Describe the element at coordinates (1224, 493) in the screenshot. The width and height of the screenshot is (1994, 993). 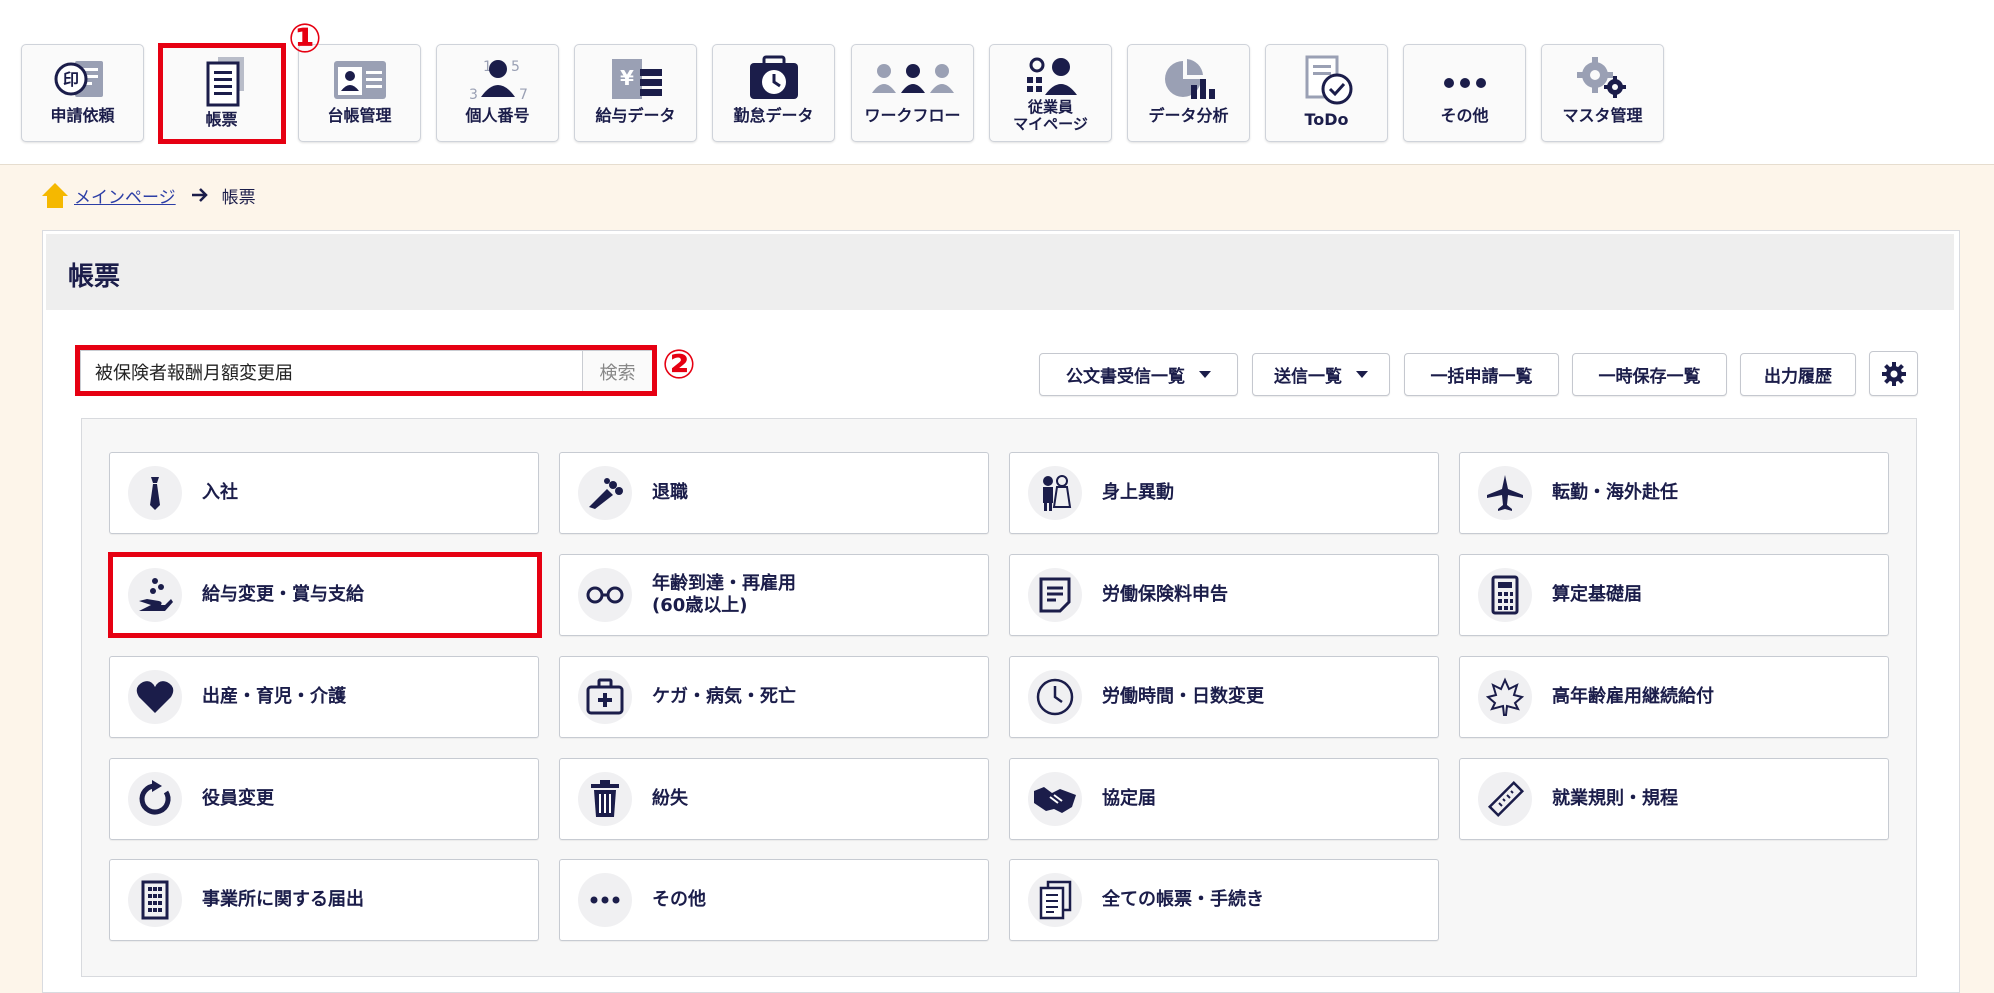
I see `category-card-personal-change: 身上異動` at that location.